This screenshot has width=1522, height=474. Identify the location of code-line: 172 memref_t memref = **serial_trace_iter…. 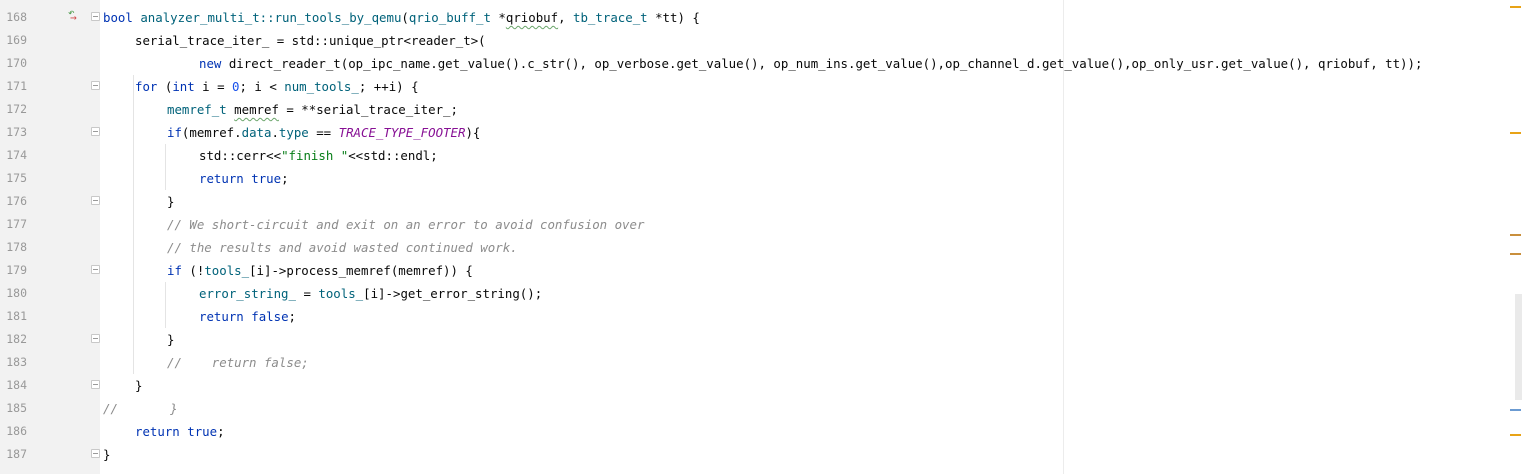
(761, 109).